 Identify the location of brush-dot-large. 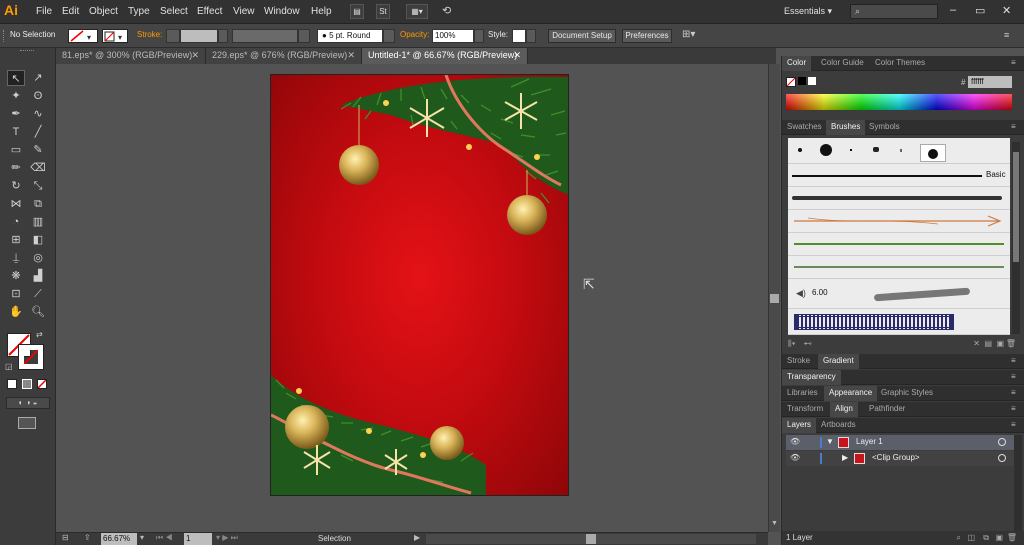
(826, 150).